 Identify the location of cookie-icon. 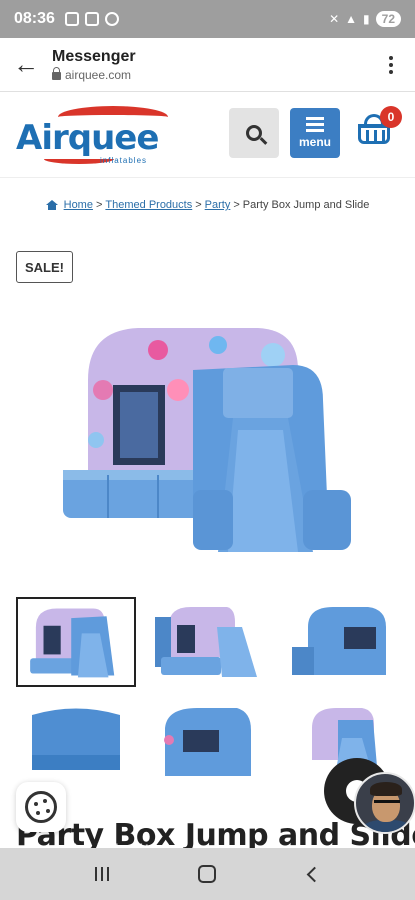
(41, 807).